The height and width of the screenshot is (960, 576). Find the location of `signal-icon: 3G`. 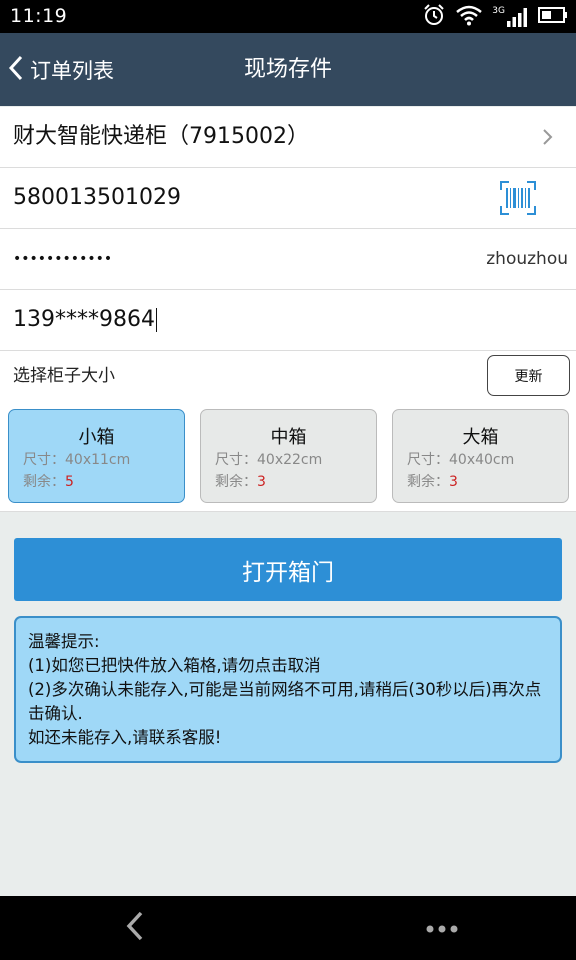

signal-icon: 3G is located at coordinates (510, 17).